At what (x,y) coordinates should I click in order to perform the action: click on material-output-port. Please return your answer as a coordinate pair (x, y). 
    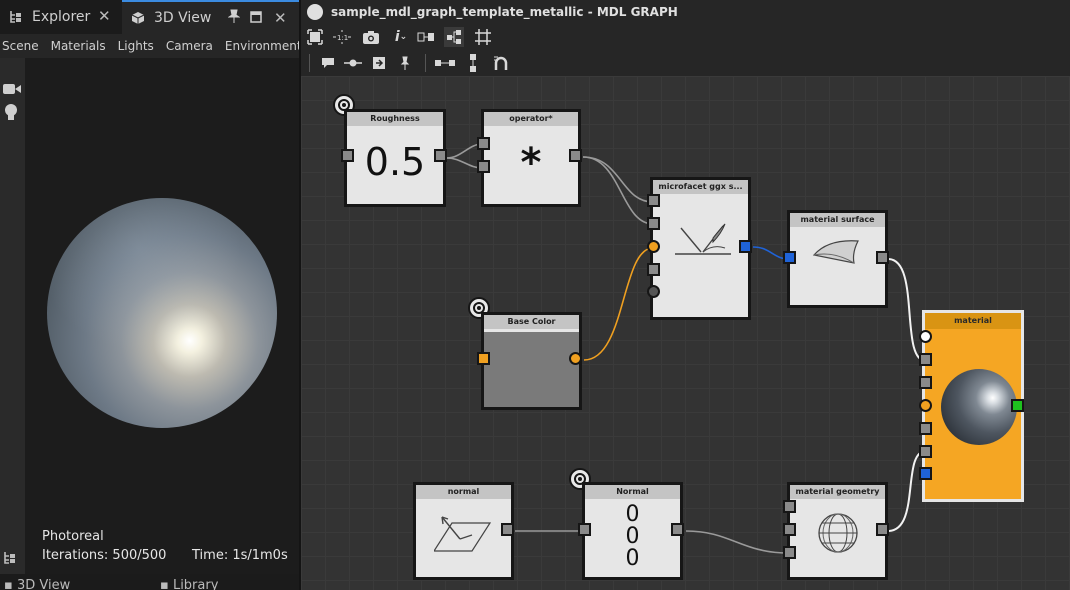
    Looking at the image, I should click on (1017, 405).